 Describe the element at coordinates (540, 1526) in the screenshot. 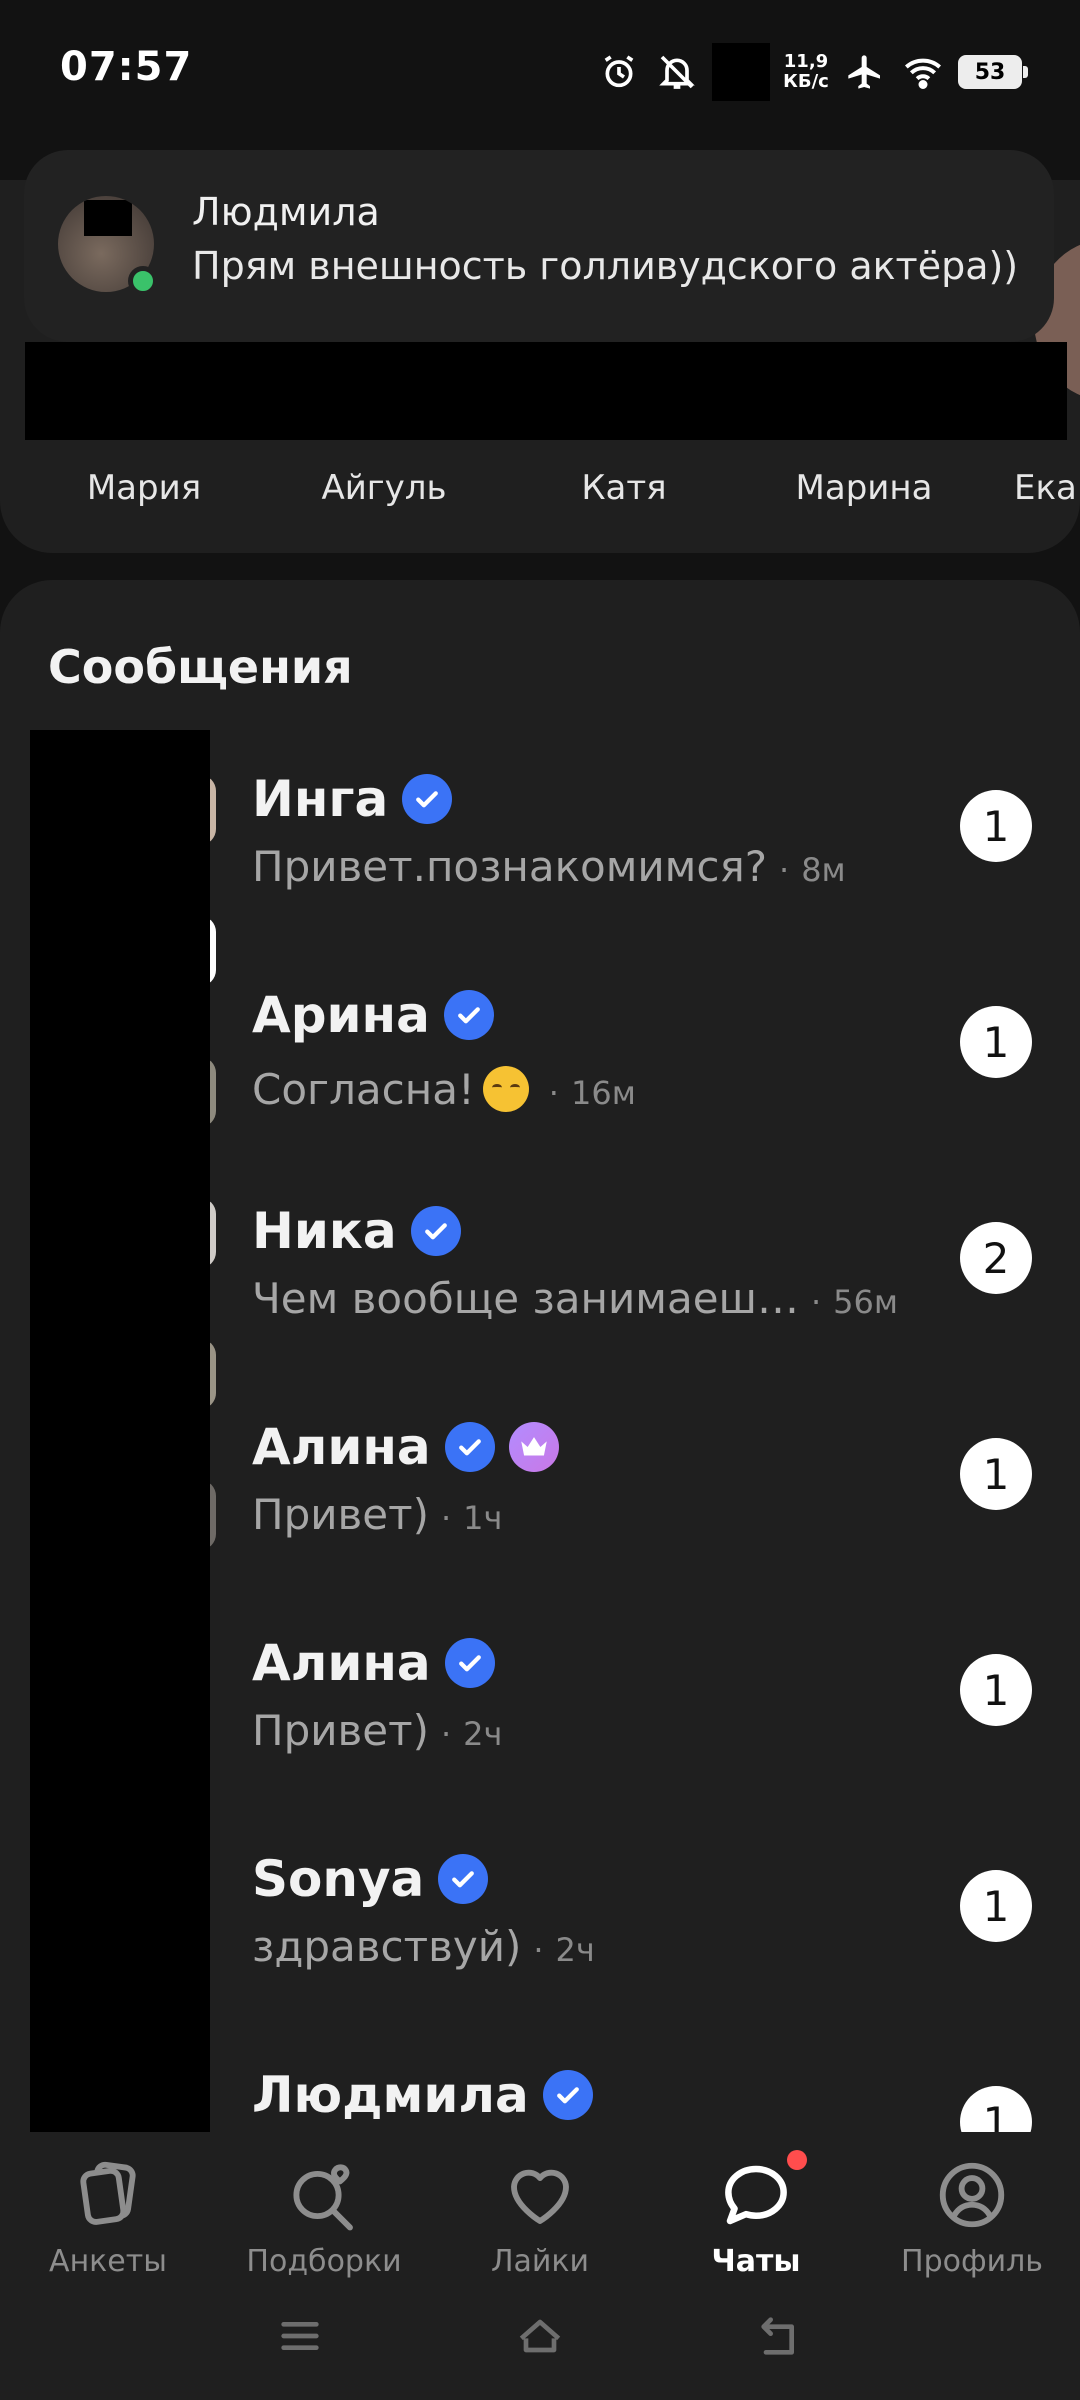

I see `chat-row: Алина Привет) 1ч 1` at that location.